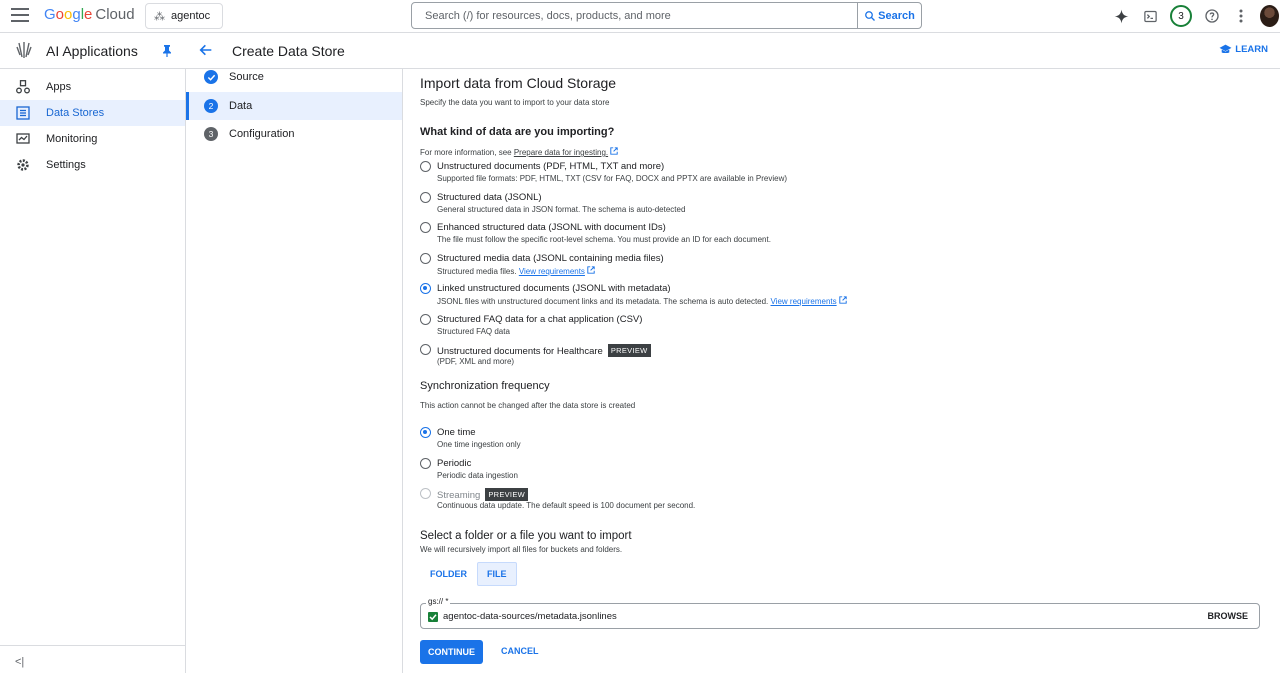  Describe the element at coordinates (93, 371) in the screenshot. I see `left-sidebar: Apps Data Stores Monitoring Settings <|` at that location.